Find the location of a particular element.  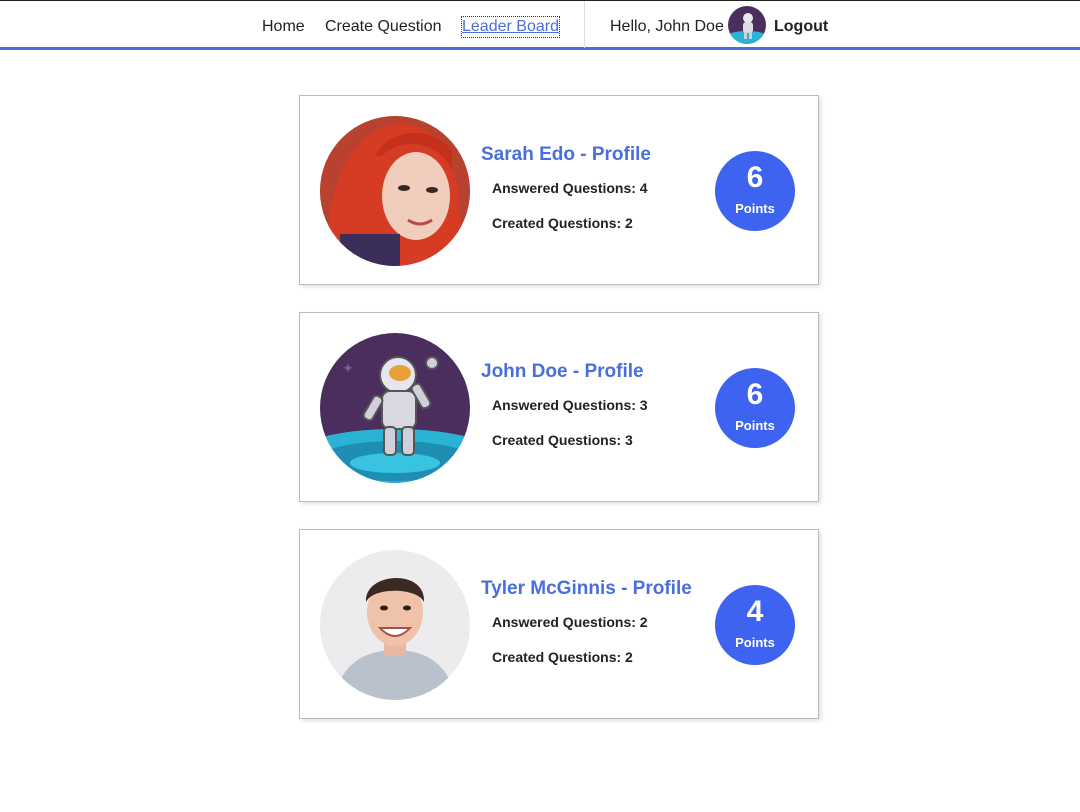

answered-questions-count: Answered Questions: 4 is located at coordinates (570, 188).